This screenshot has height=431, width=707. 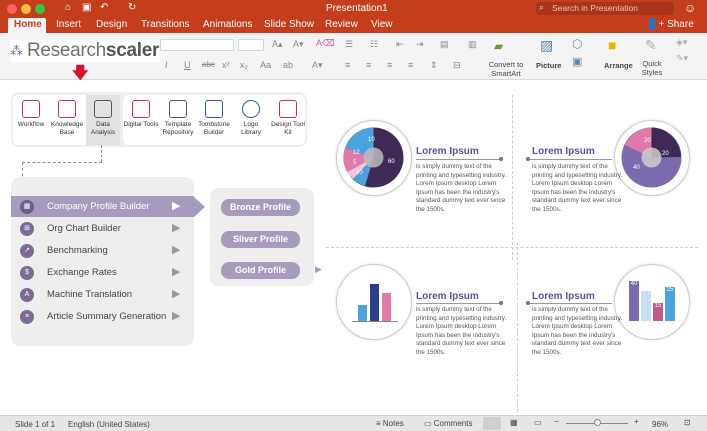 What do you see at coordinates (349, 44) in the screenshot?
I see `bullets-icon: ☰` at bounding box center [349, 44].